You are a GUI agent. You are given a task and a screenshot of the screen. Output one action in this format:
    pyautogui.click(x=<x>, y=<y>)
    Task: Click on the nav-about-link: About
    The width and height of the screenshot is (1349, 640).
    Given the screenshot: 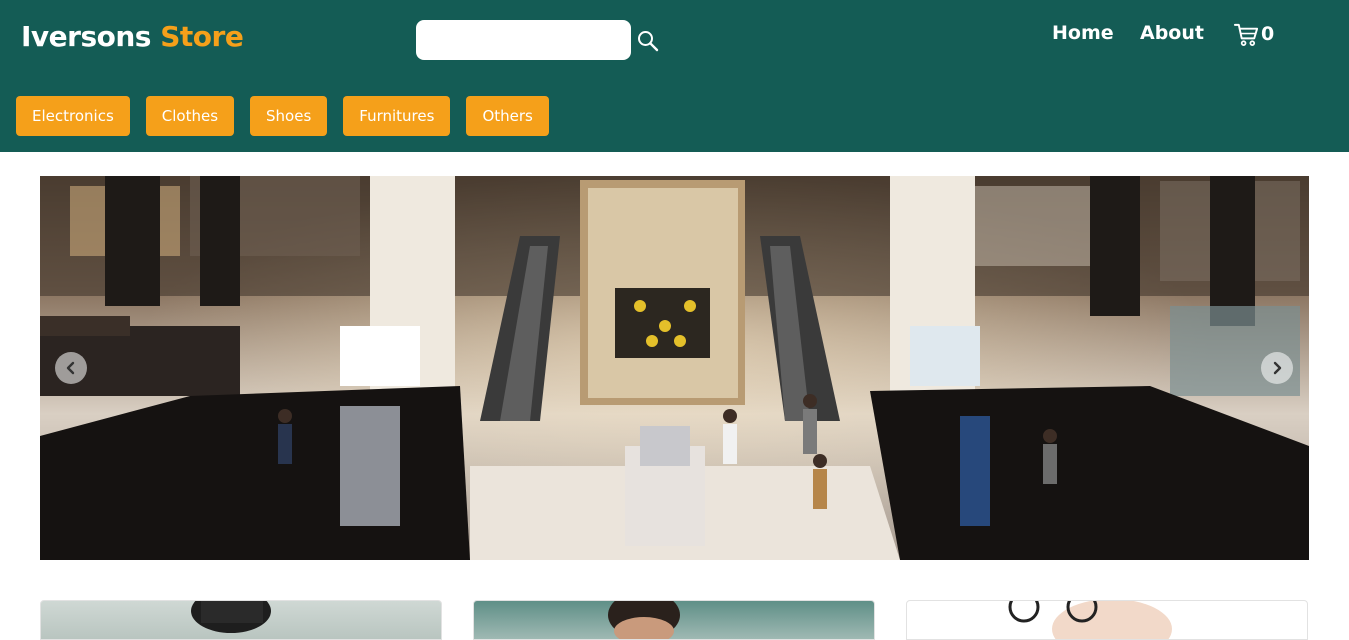 What is the action you would take?
    pyautogui.click(x=1172, y=33)
    